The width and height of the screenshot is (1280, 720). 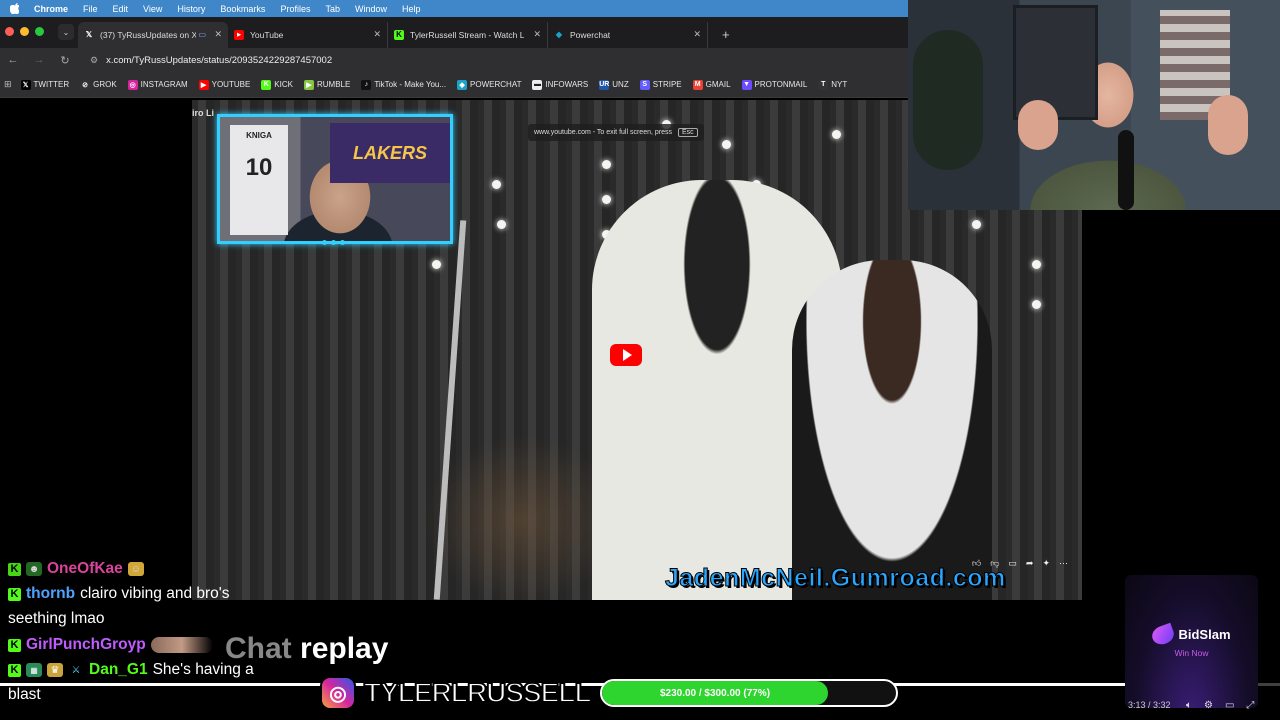 What do you see at coordinates (24, 31) in the screenshot?
I see `minimize-window-button` at bounding box center [24, 31].